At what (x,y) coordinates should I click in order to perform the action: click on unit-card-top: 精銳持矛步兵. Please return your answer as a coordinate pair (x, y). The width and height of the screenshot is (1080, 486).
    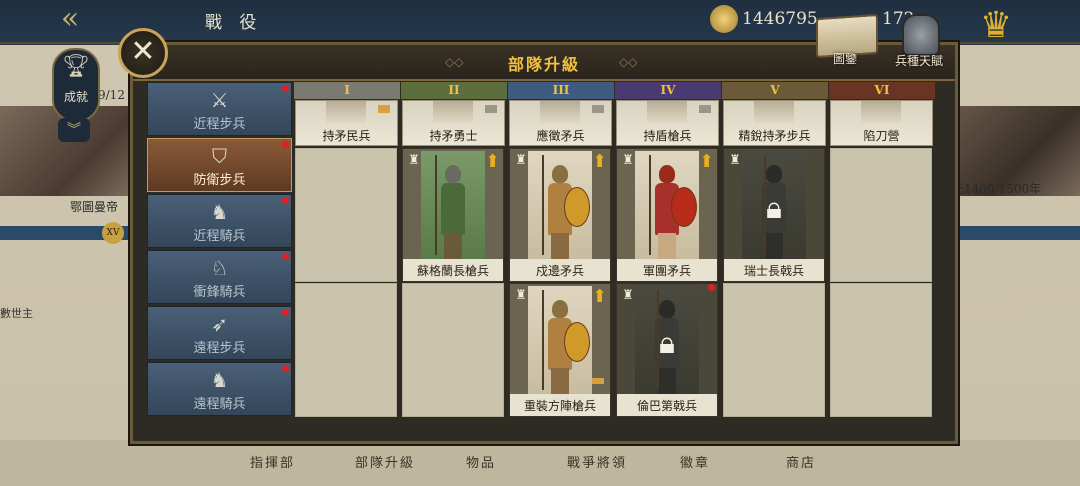
    Looking at the image, I should click on (774, 123).